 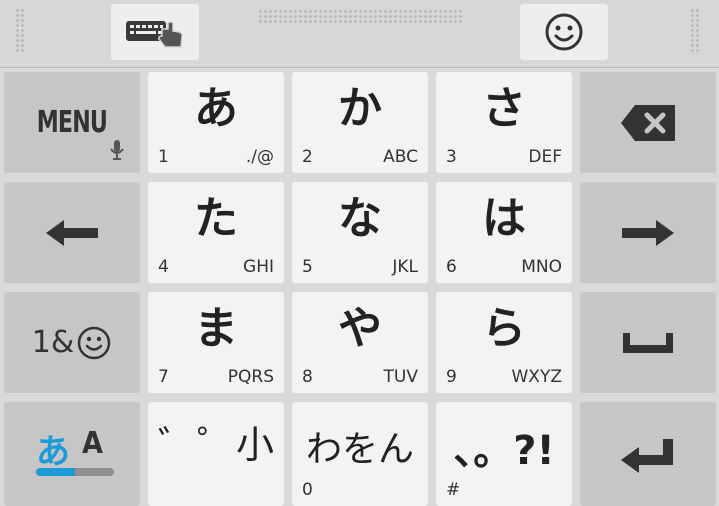 I want to click on kana-key-na: な 5 JKL, so click(x=360, y=232).